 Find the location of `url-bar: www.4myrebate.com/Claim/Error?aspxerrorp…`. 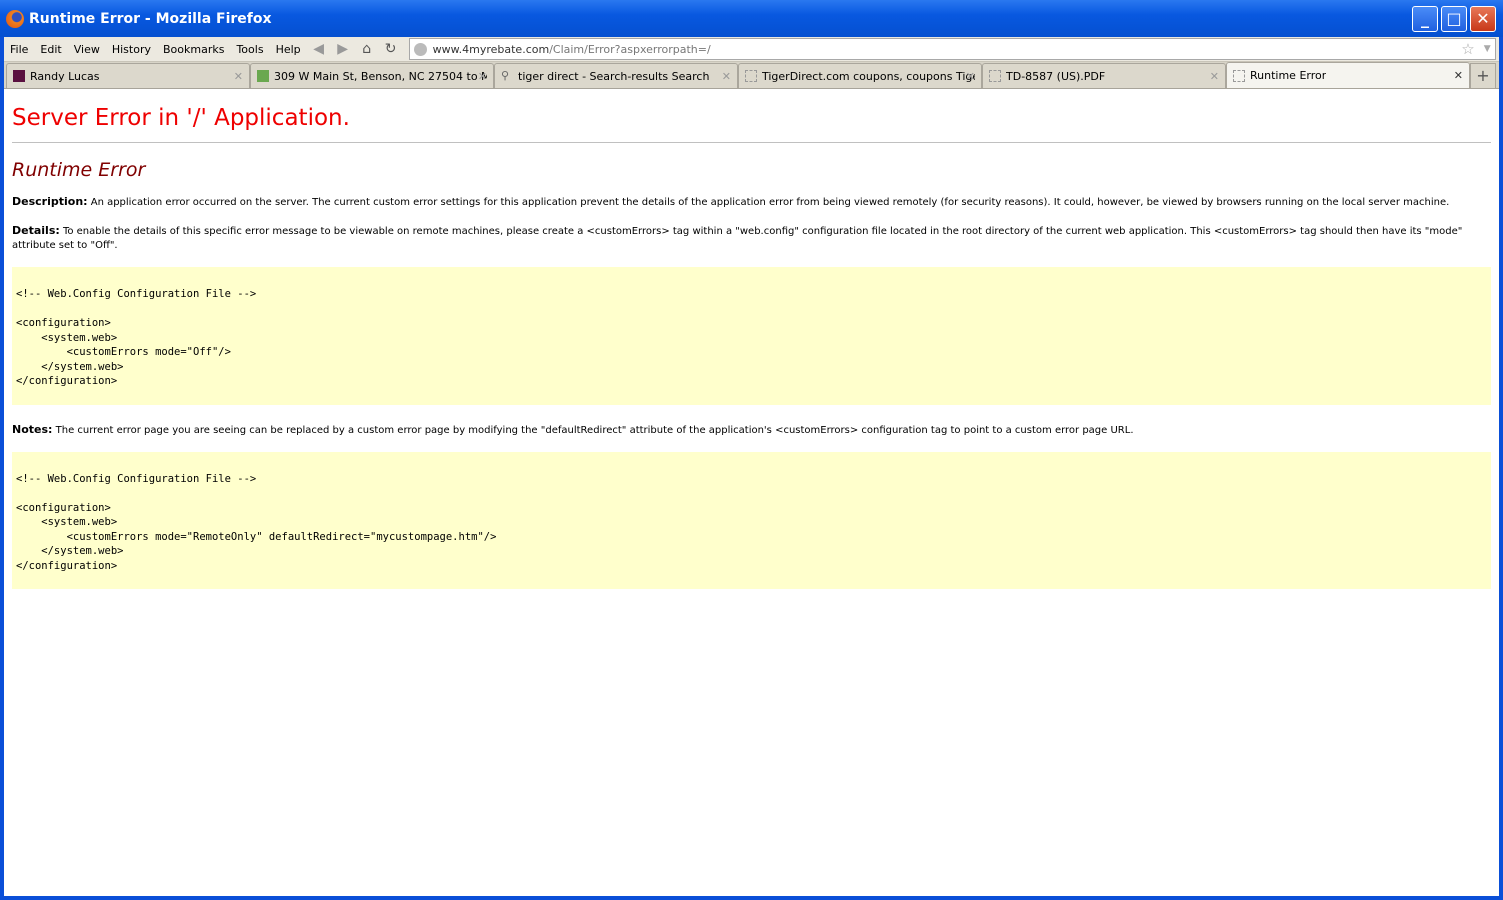

url-bar: www.4myrebate.com/Claim/Error?aspxerrorp… is located at coordinates (952, 49).